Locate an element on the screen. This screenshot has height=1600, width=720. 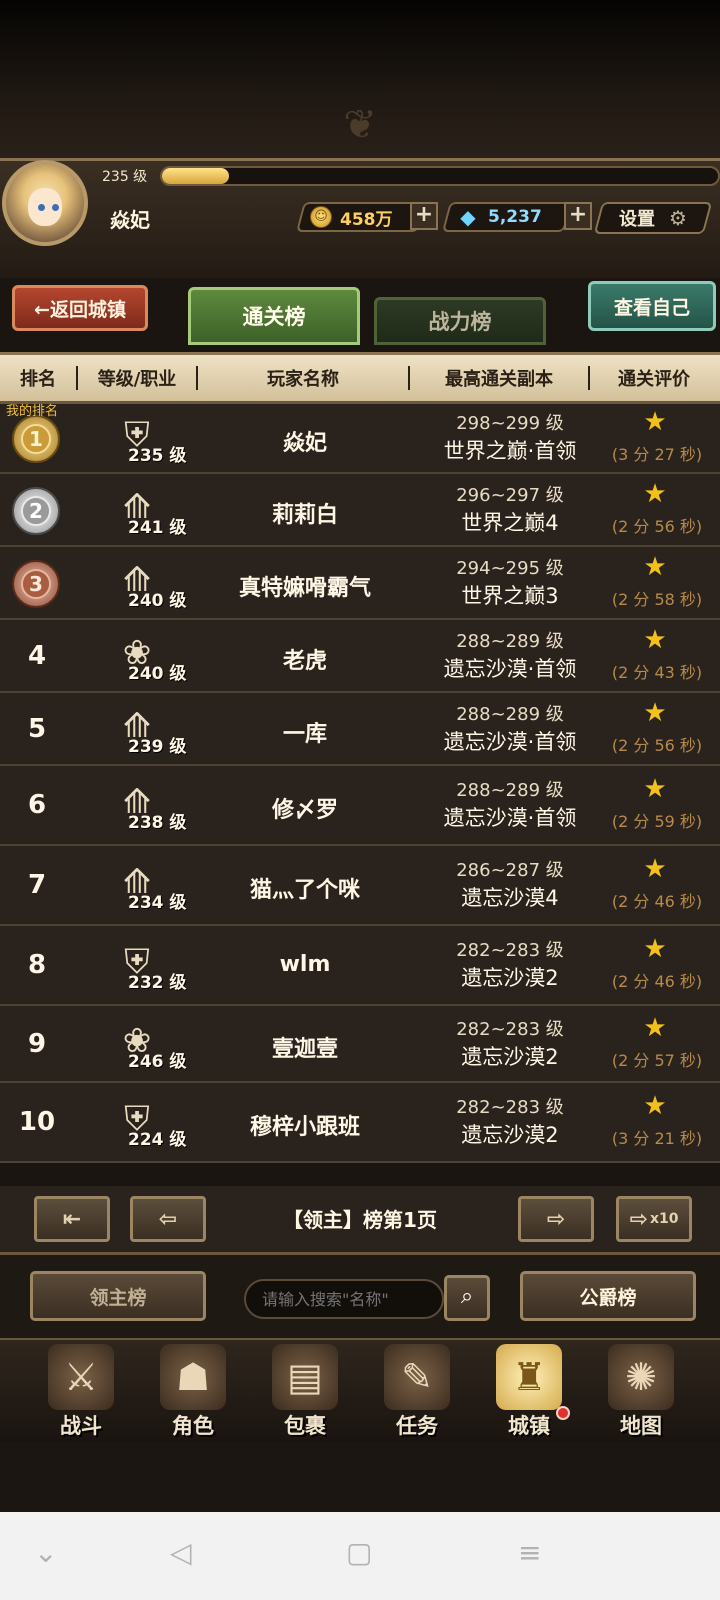
table-row: 8 ⛨ 232 级 wlm 282~283 级遗忘沙漠2 ★ (2 分 46 秒) is located at coordinates (360, 966).